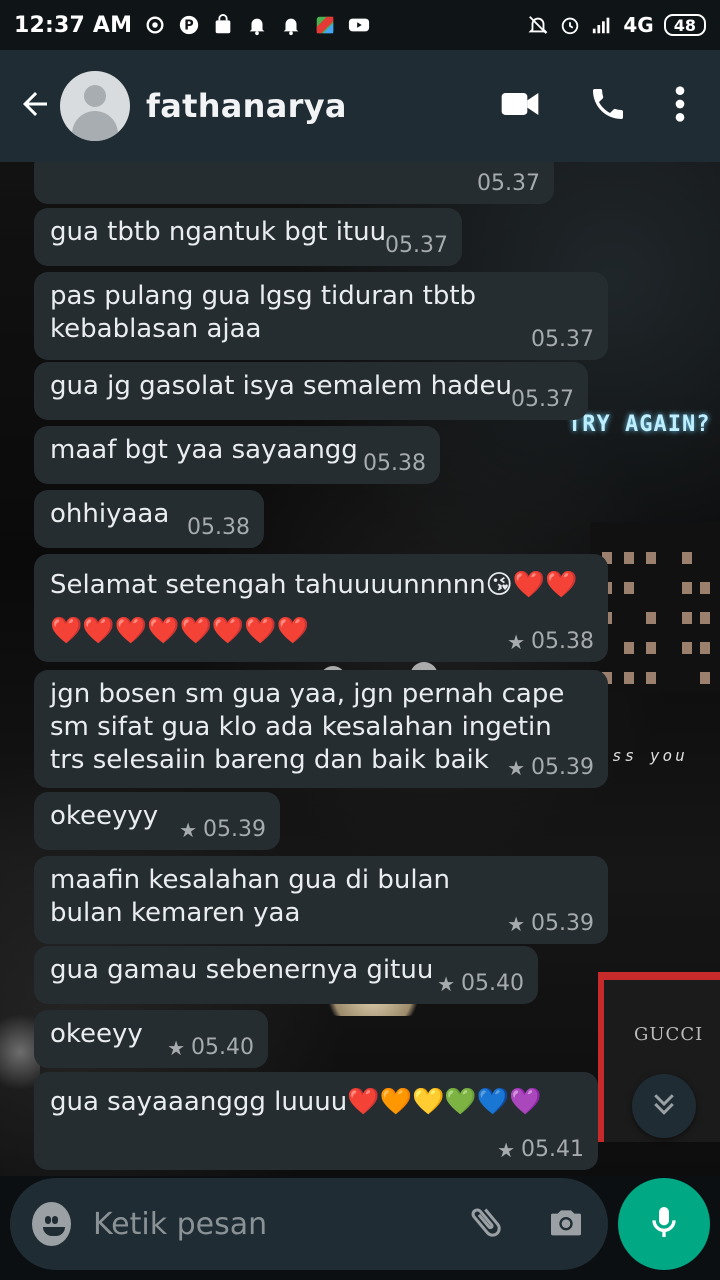 This screenshot has width=720, height=1280. What do you see at coordinates (684, 25) in the screenshot?
I see `battery-indicator: 48` at bounding box center [684, 25].